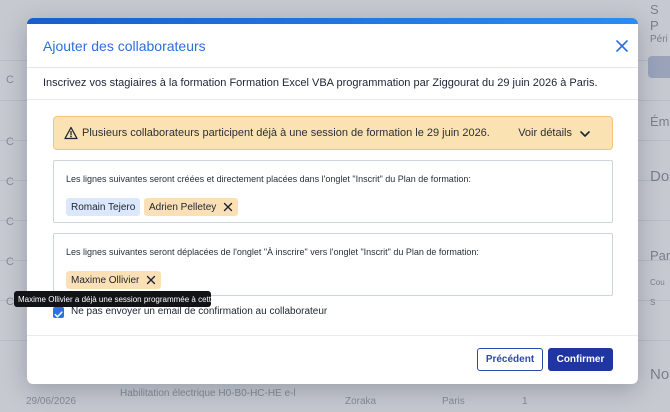 The height and width of the screenshot is (412, 670). I want to click on previous-button: Précédent, so click(510, 359).